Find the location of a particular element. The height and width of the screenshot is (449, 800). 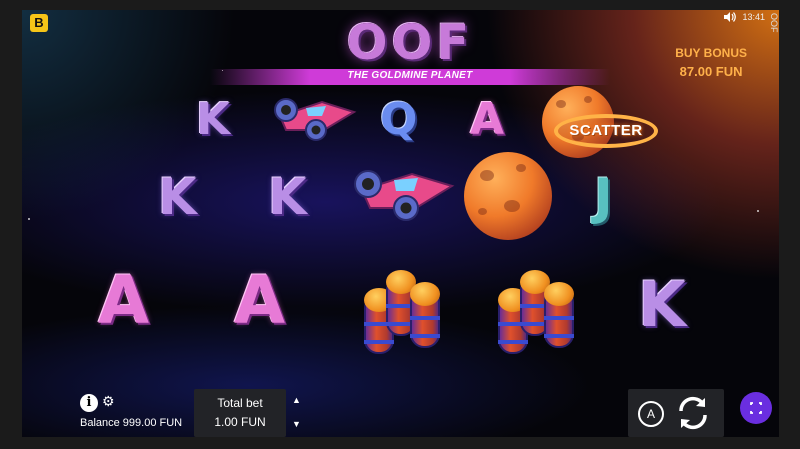

spin-button is located at coordinates (693, 413).